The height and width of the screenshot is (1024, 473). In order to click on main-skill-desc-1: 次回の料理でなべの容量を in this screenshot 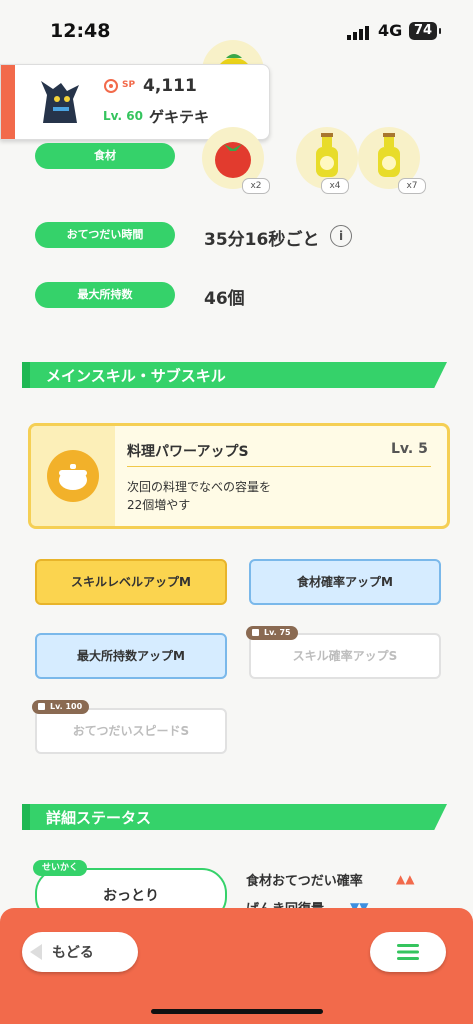, I will do `click(199, 487)`.